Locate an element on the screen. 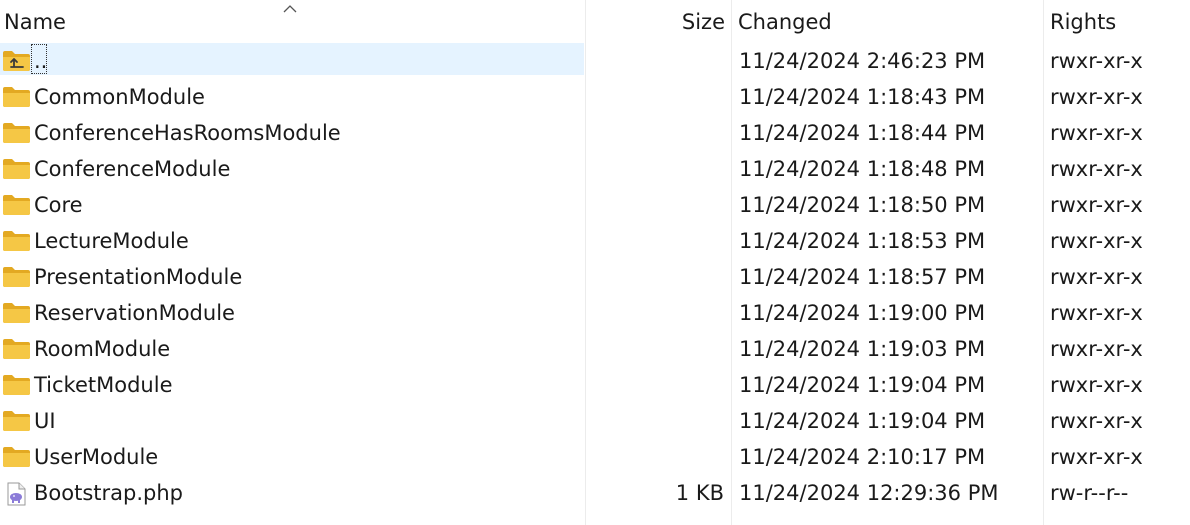 Image resolution: width=1190 pixels, height=525 pixels. file-changed: 11/24/2024 1:19:00 PM is located at coordinates (862, 313).